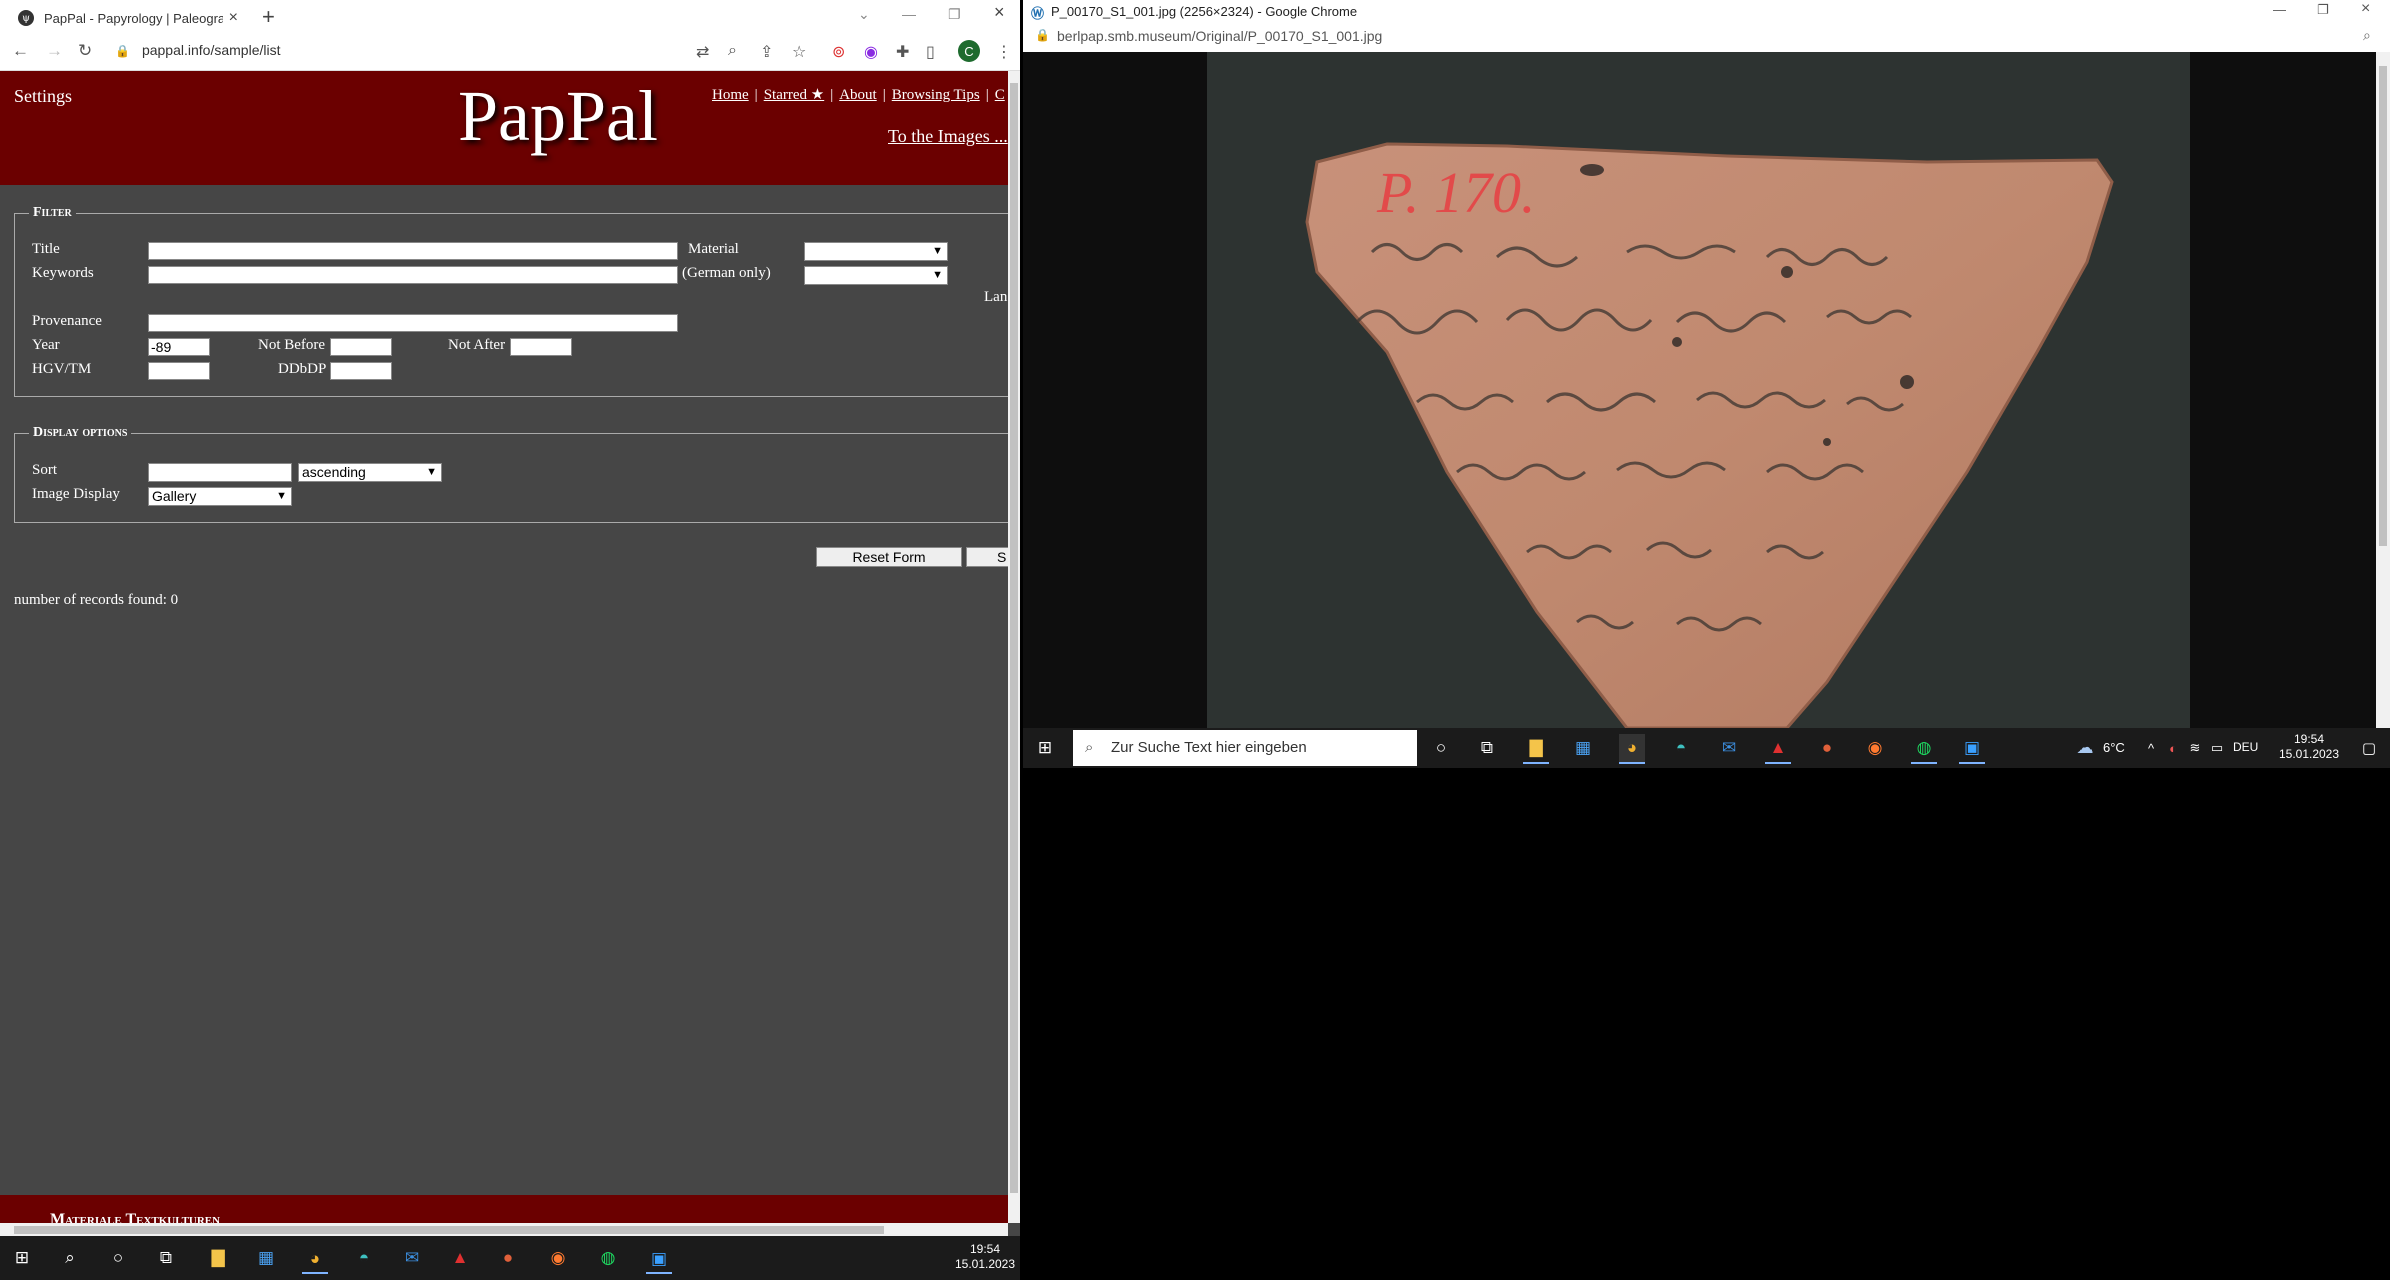 The image size is (2390, 1280). I want to click on horizontal-scrollbar, so click(504, 1229).